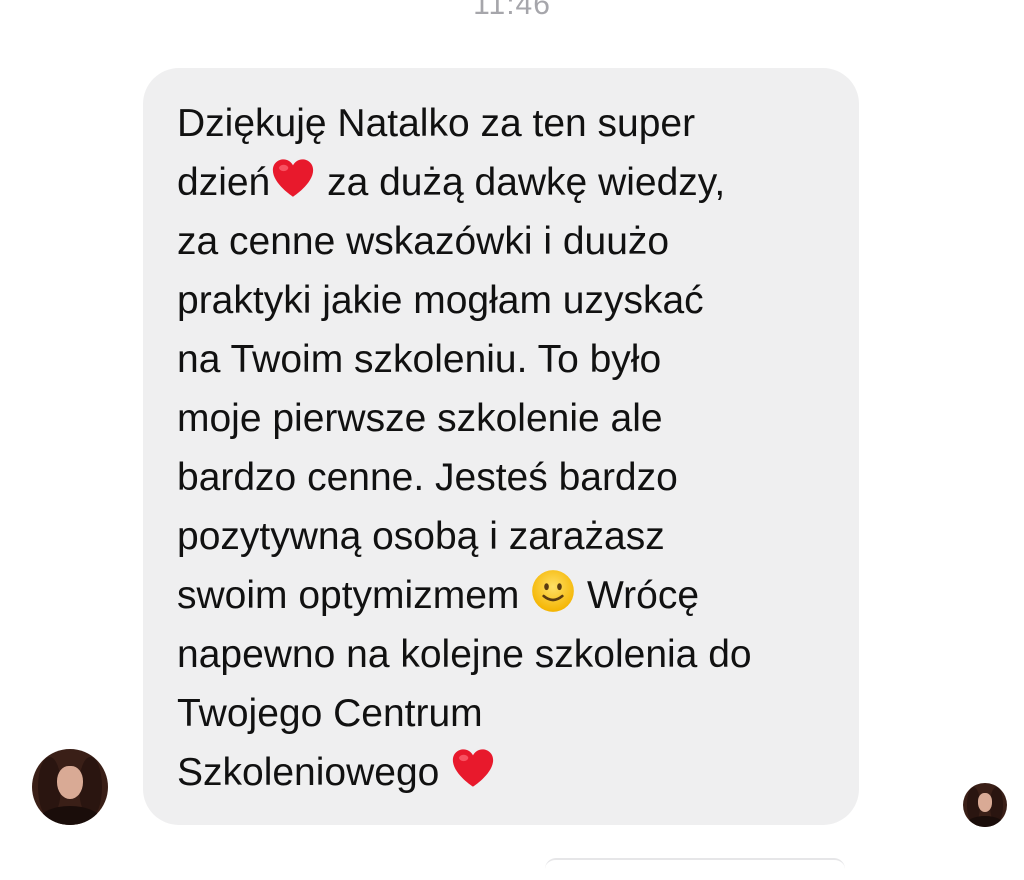 The image size is (1024, 880). Describe the element at coordinates (985, 805) in the screenshot. I see `read-receipt-avatar` at that location.